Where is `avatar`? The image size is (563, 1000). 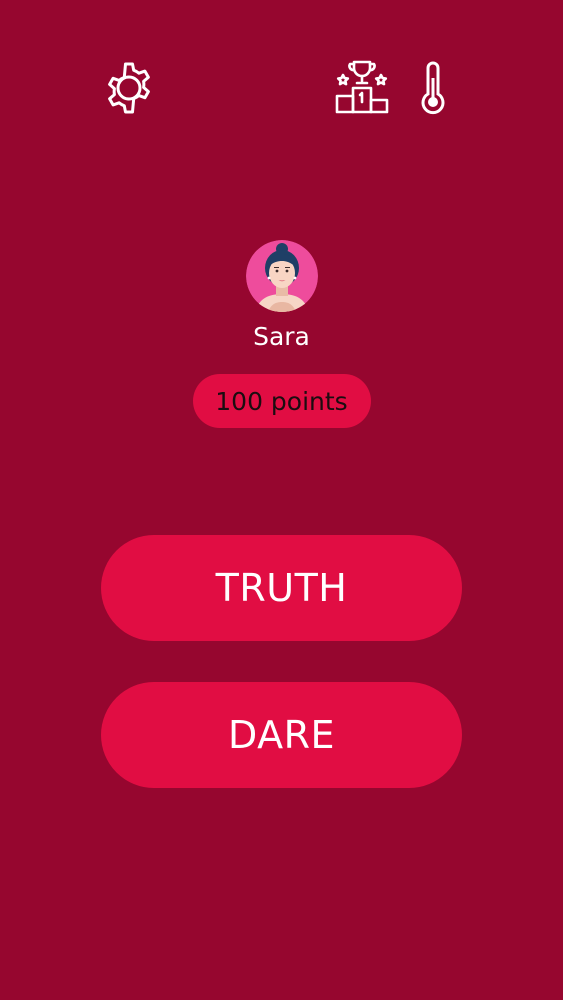
avatar is located at coordinates (281, 276).